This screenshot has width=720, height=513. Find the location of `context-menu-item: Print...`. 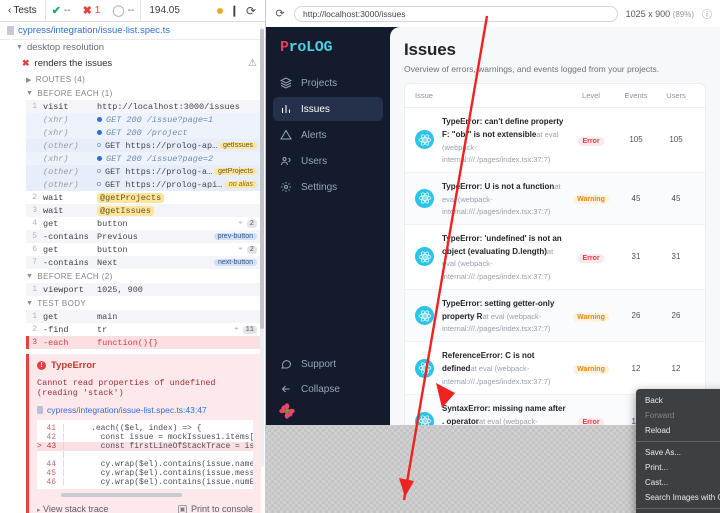

context-menu-item: Print... is located at coordinates (678, 467).